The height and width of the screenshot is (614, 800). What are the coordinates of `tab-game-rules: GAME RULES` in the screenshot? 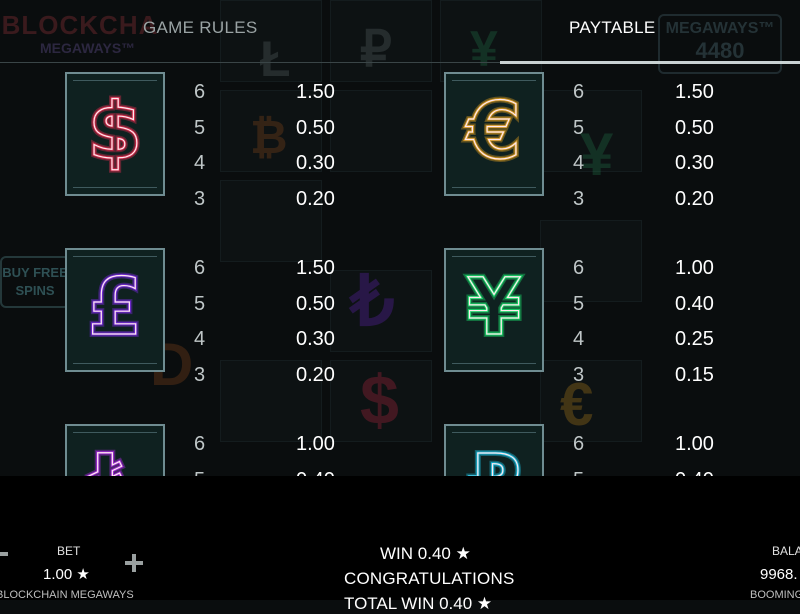 It's located at (200, 28).